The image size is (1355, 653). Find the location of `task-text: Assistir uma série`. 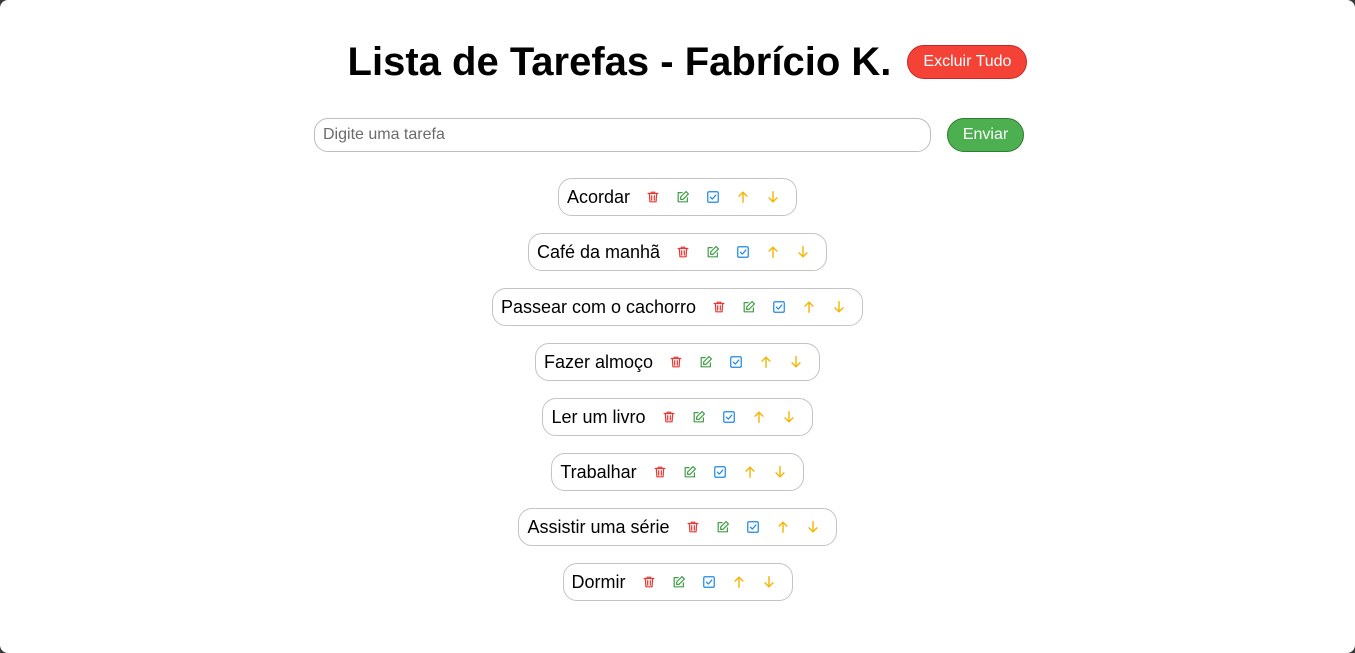

task-text: Assistir uma série is located at coordinates (598, 526).